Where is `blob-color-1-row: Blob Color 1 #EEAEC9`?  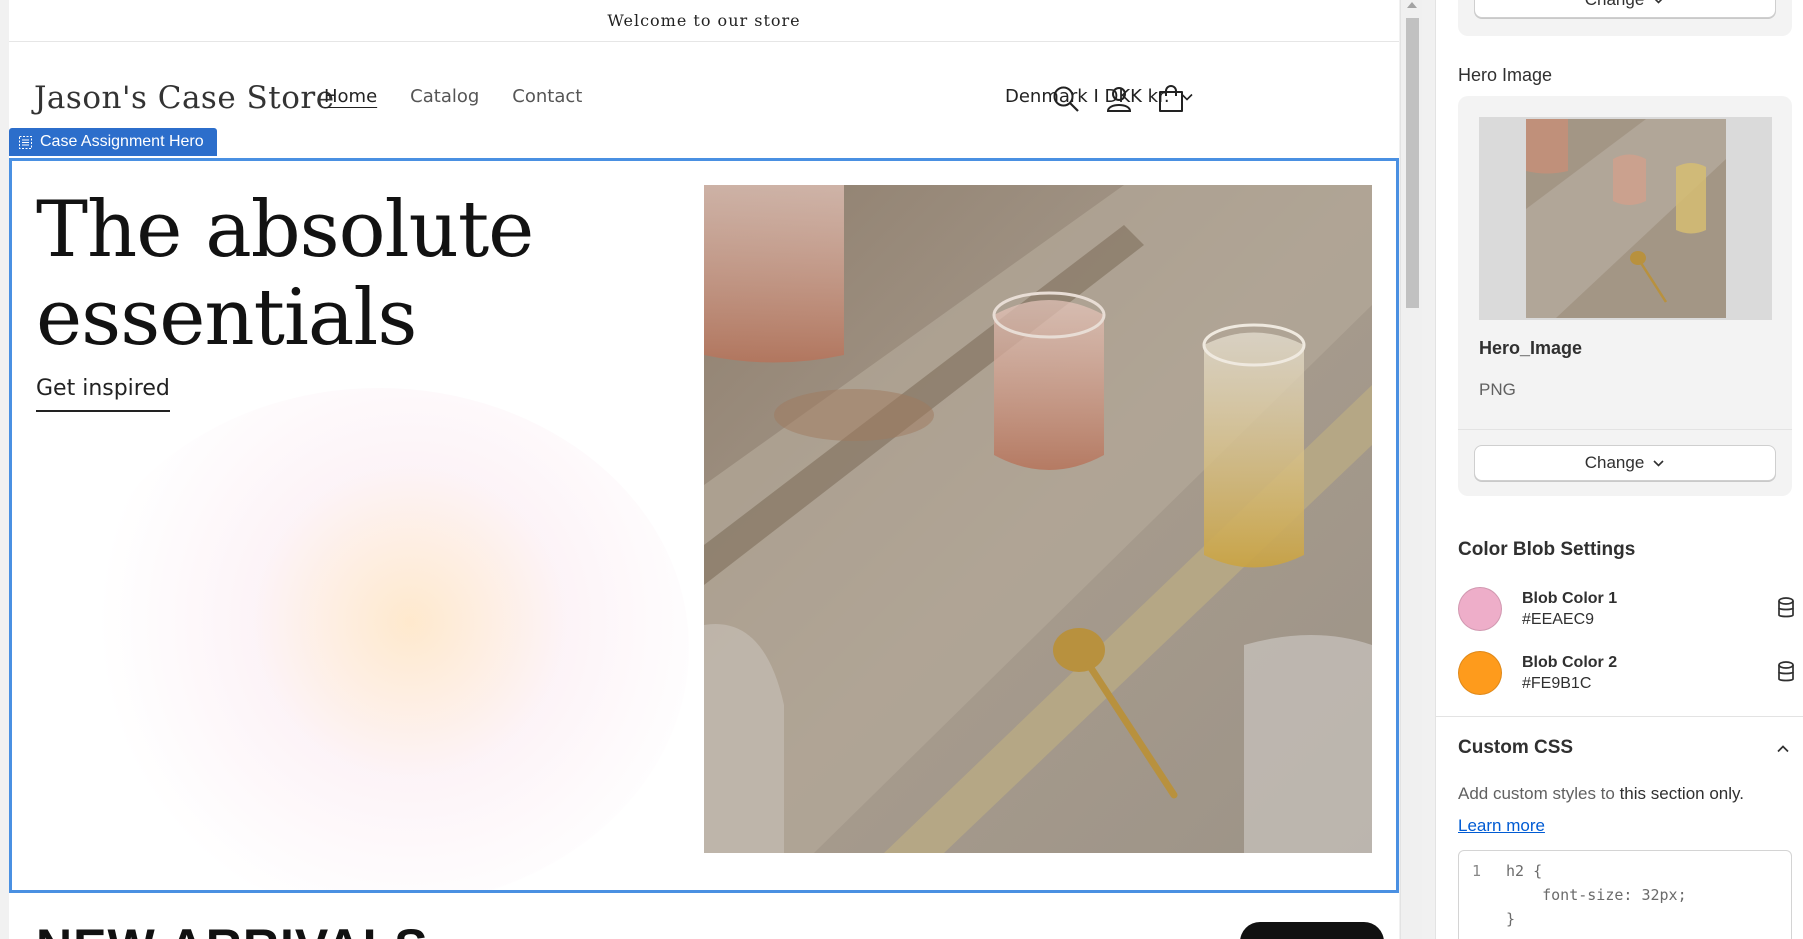
blob-color-1-row: Blob Color 1 #EEAEC9 is located at coordinates (1628, 609).